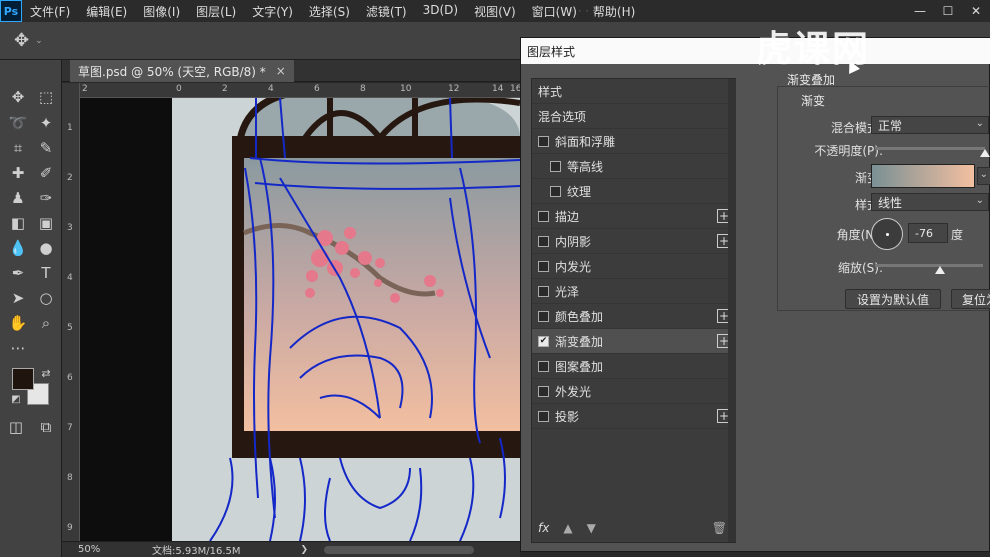 The image size is (990, 557). Describe the element at coordinates (46, 148) in the screenshot. I see `eyedropper-tool-icon: ✎` at that location.